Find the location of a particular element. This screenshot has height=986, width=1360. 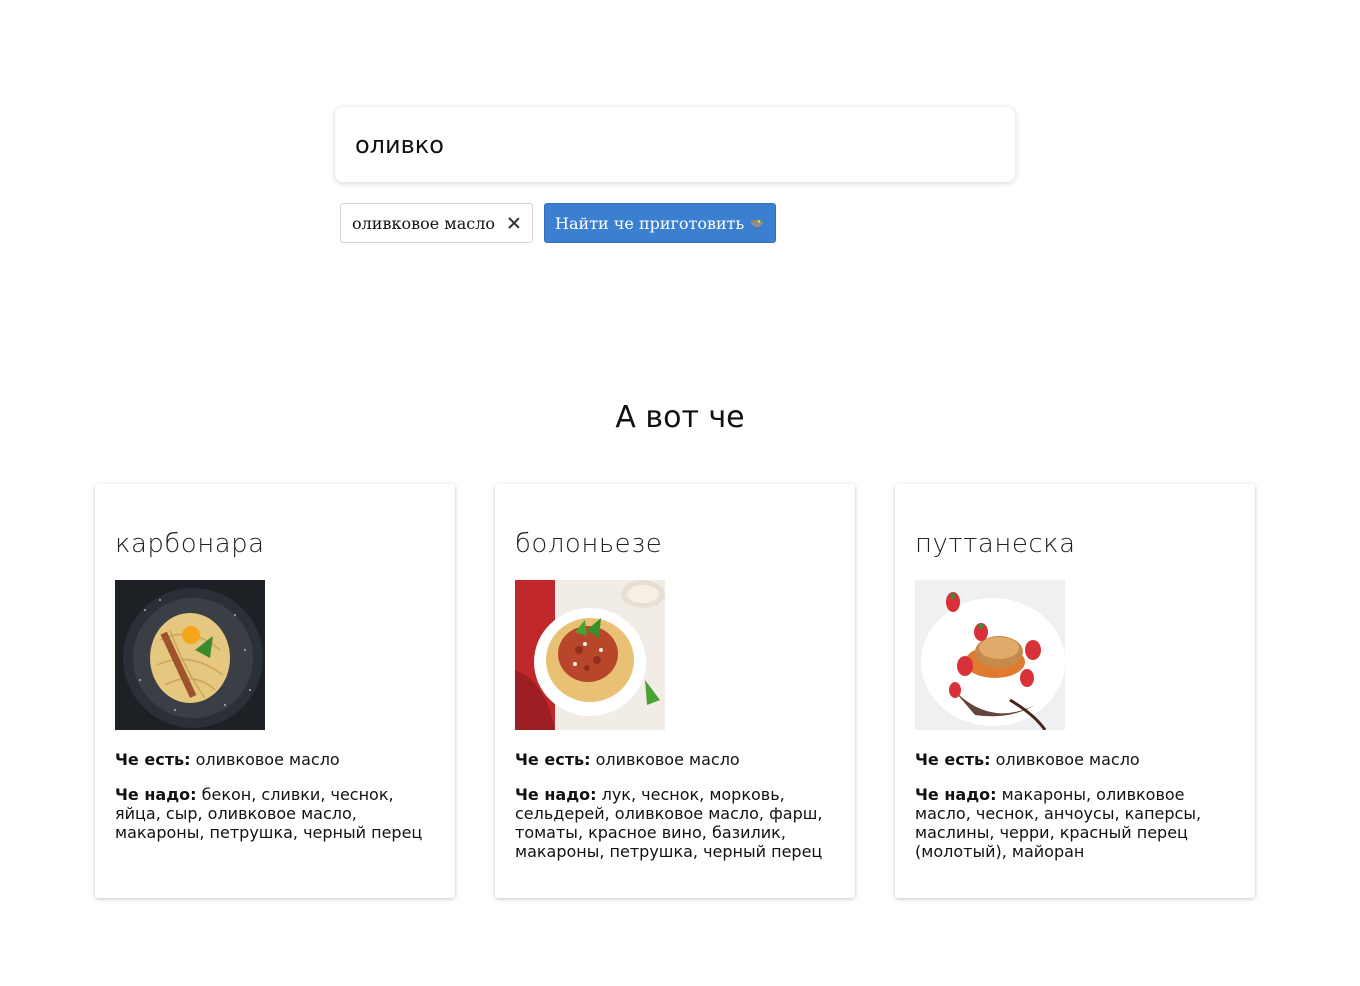

puttanesca-image is located at coordinates (990, 655).